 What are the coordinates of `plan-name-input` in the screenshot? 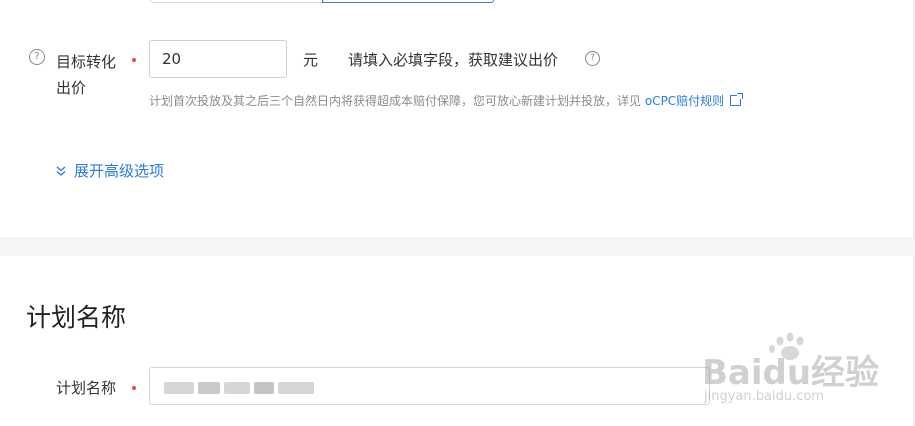 It's located at (429, 386).